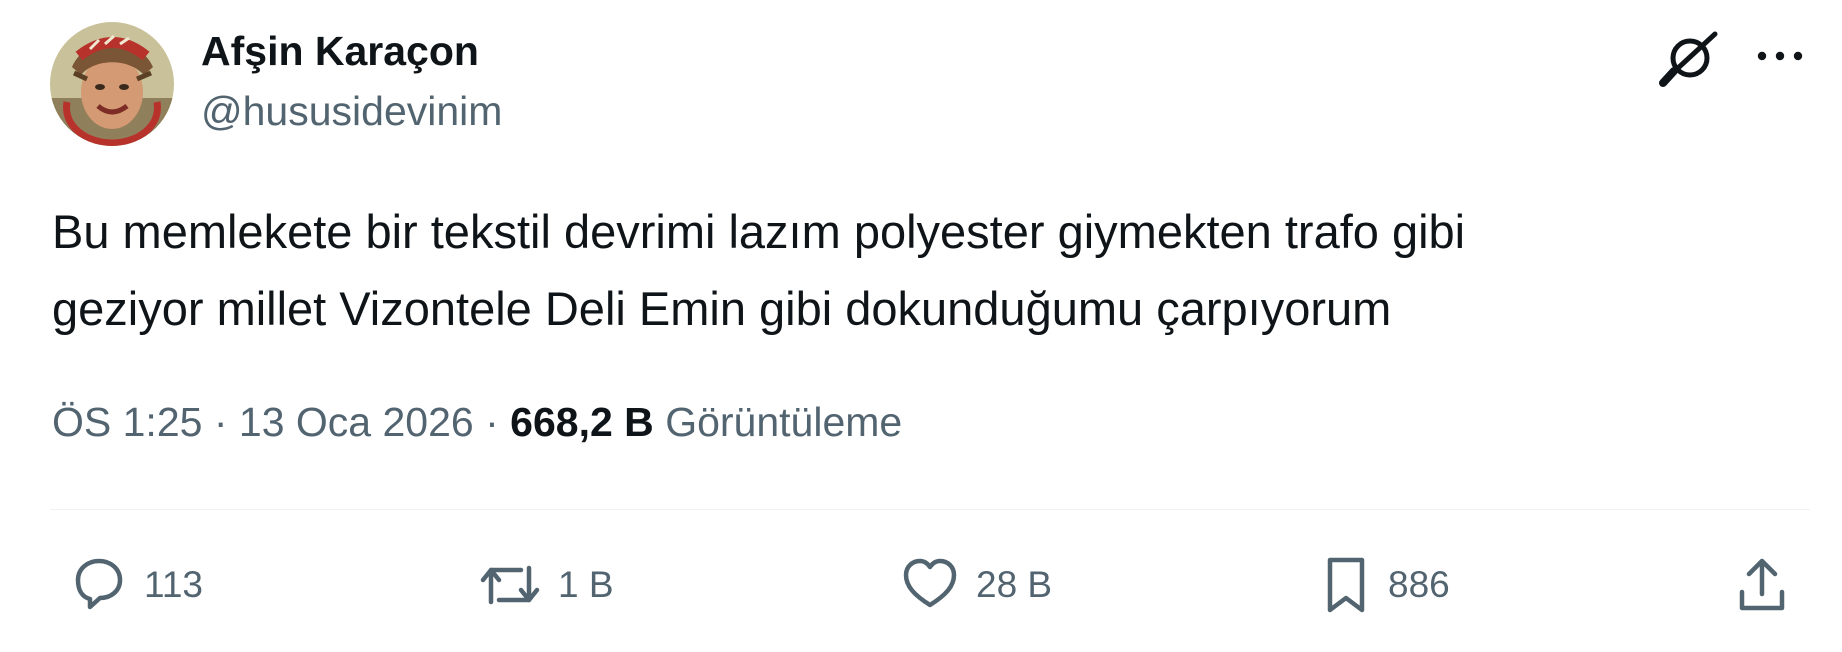  Describe the element at coordinates (586, 584) in the screenshot. I see `retweet-count: 1 B` at that location.